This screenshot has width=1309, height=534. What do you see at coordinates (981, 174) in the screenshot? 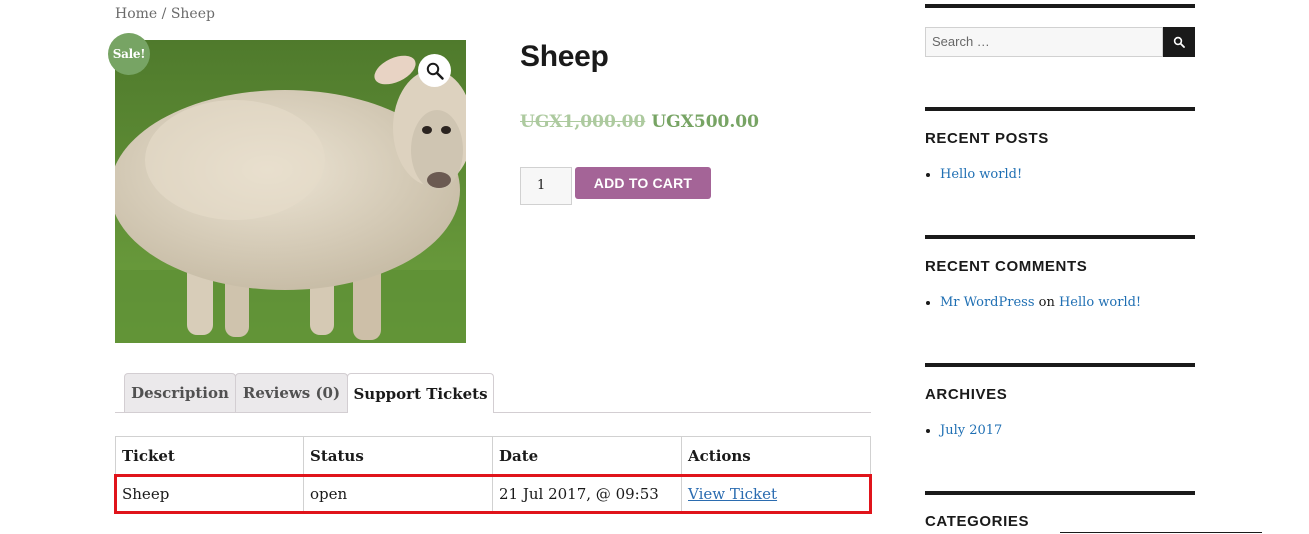
I see `recent-post-link: Hello world!` at bounding box center [981, 174].